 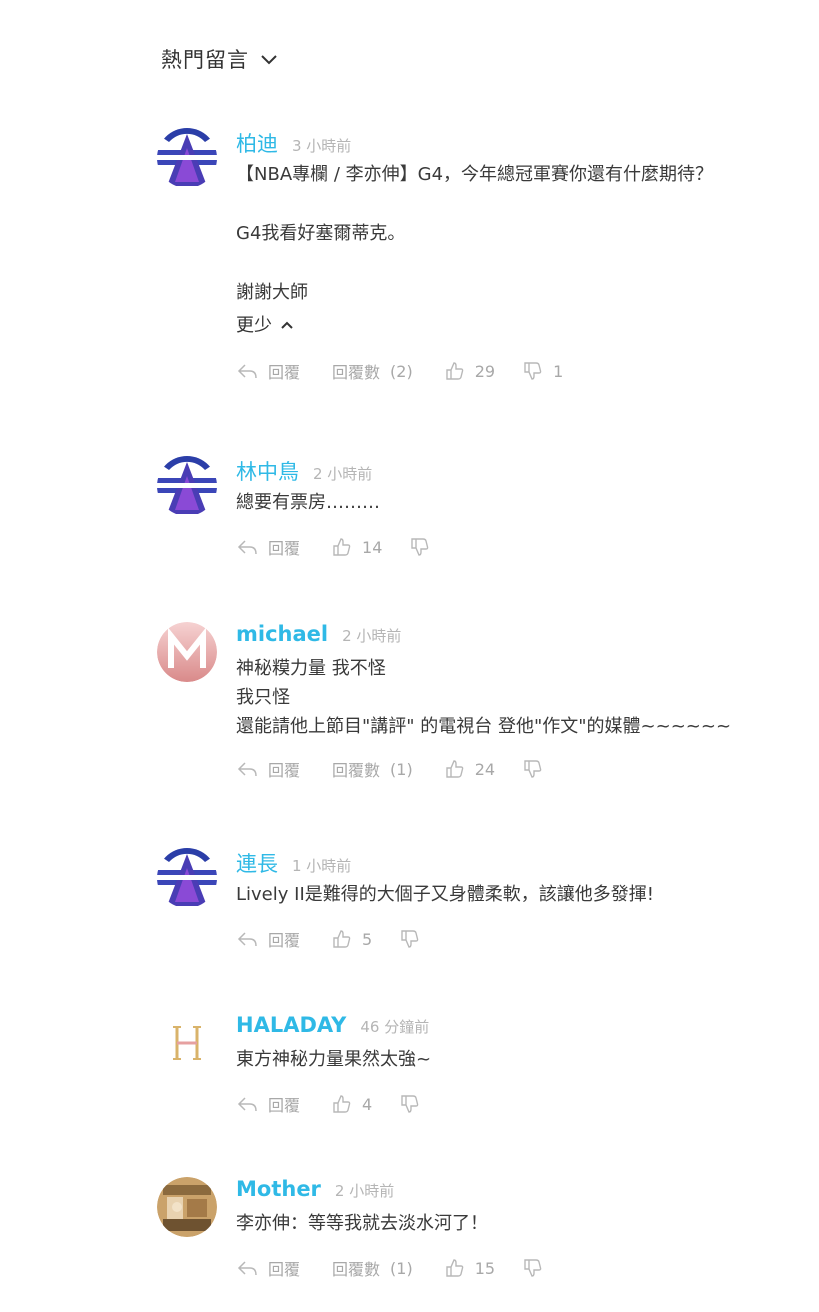 What do you see at coordinates (257, 143) in the screenshot?
I see `username: 柏迪` at bounding box center [257, 143].